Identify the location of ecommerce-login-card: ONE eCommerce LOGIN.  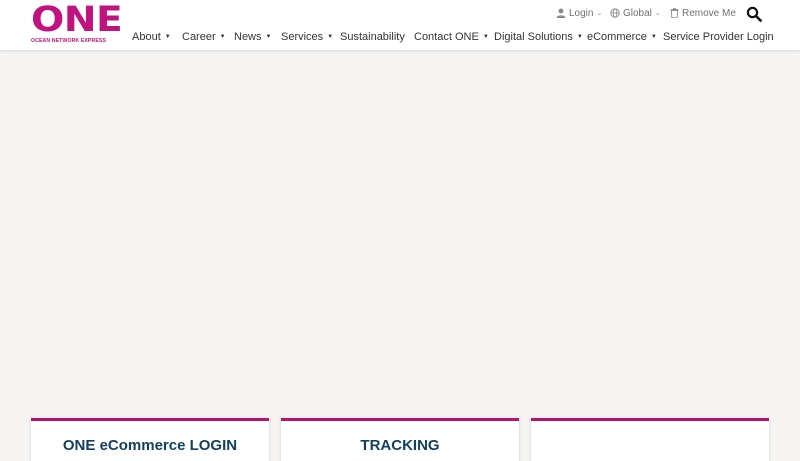
(150, 439).